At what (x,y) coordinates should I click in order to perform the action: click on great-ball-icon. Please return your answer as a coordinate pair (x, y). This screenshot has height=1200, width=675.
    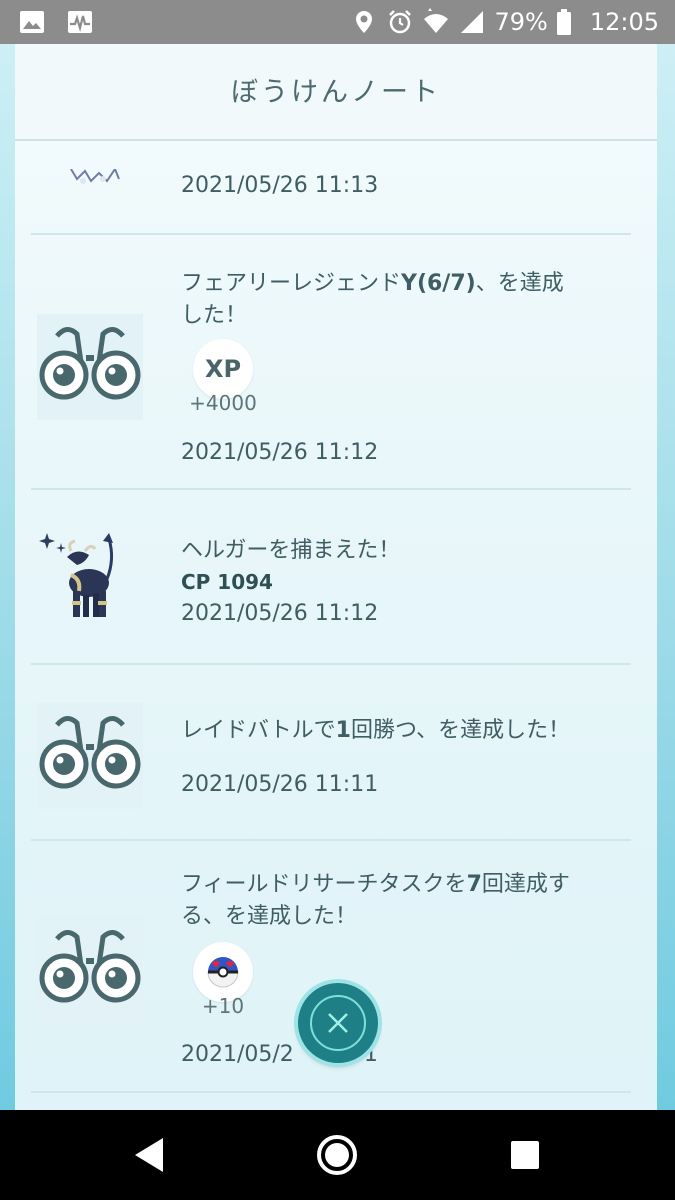
    Looking at the image, I should click on (223, 972).